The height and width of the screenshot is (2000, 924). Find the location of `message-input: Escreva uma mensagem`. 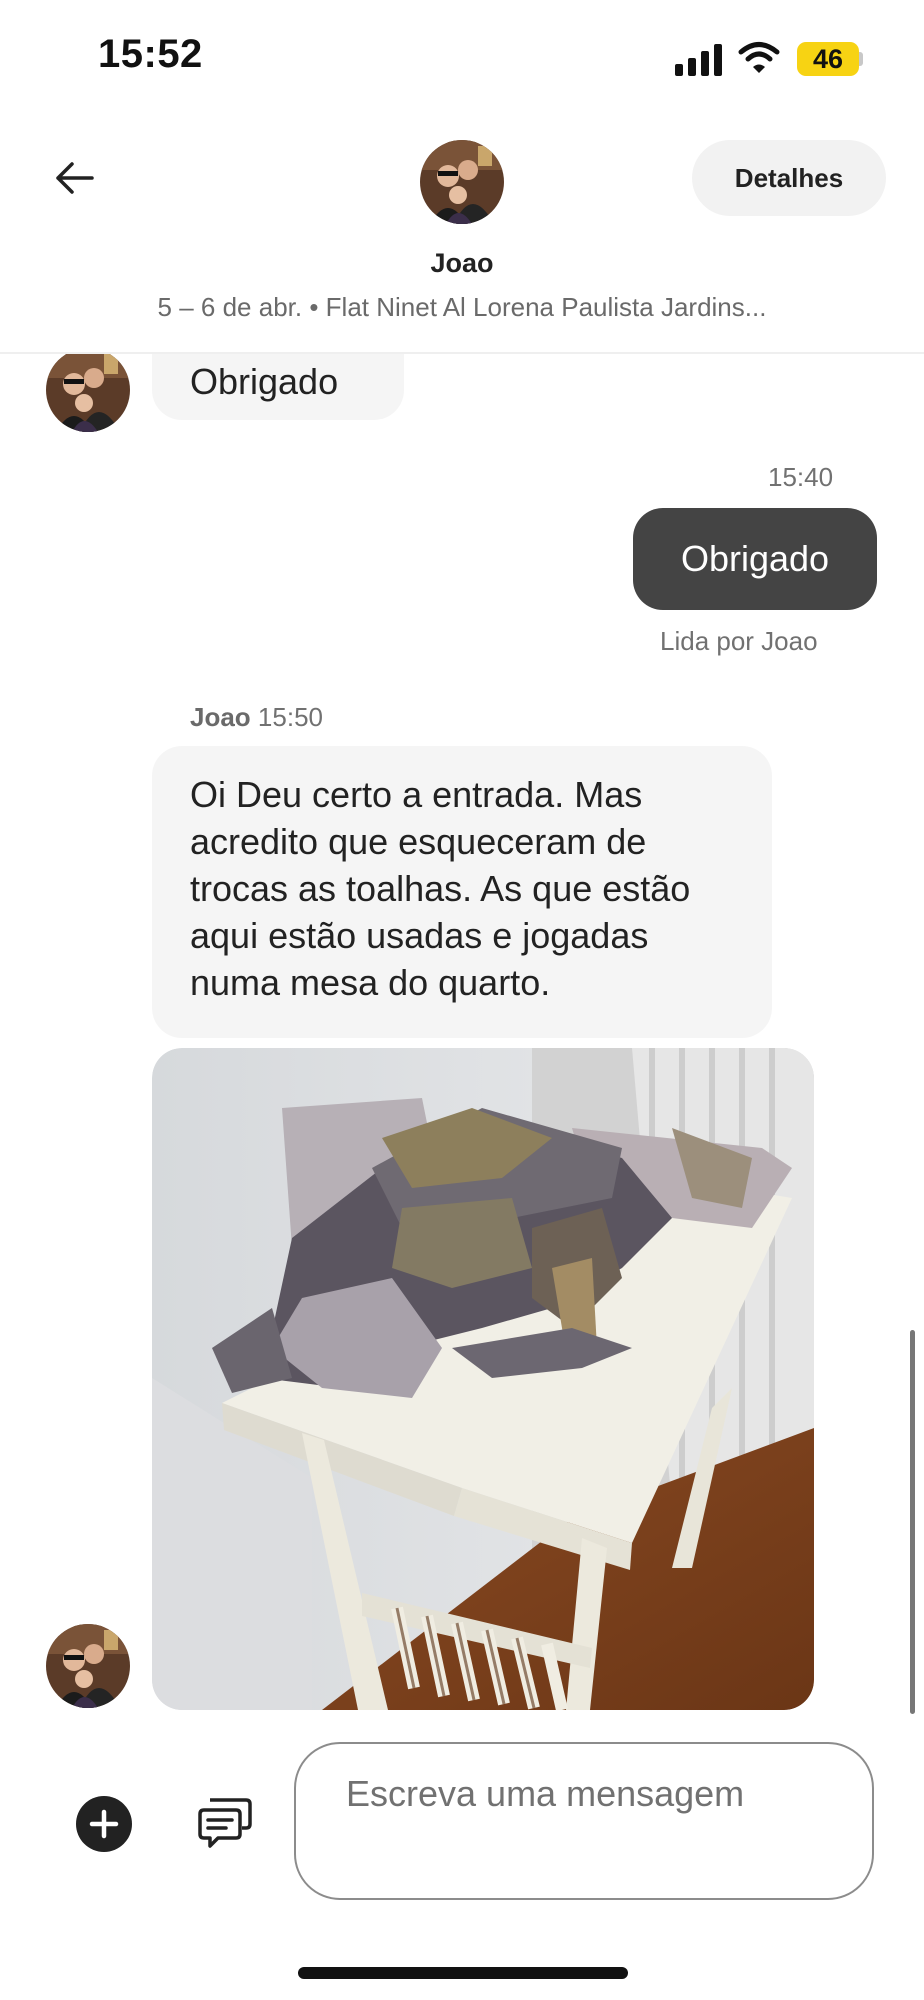

message-input: Escreva uma mensagem is located at coordinates (584, 1821).